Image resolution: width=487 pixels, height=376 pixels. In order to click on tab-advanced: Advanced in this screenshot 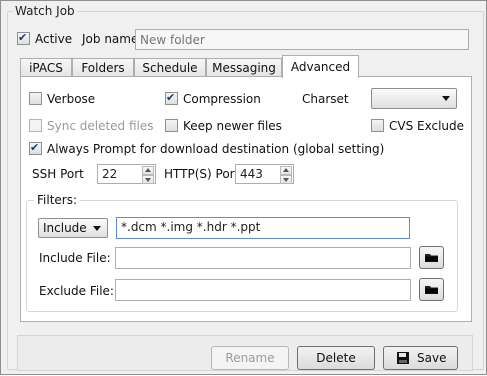, I will do `click(320, 66)`.